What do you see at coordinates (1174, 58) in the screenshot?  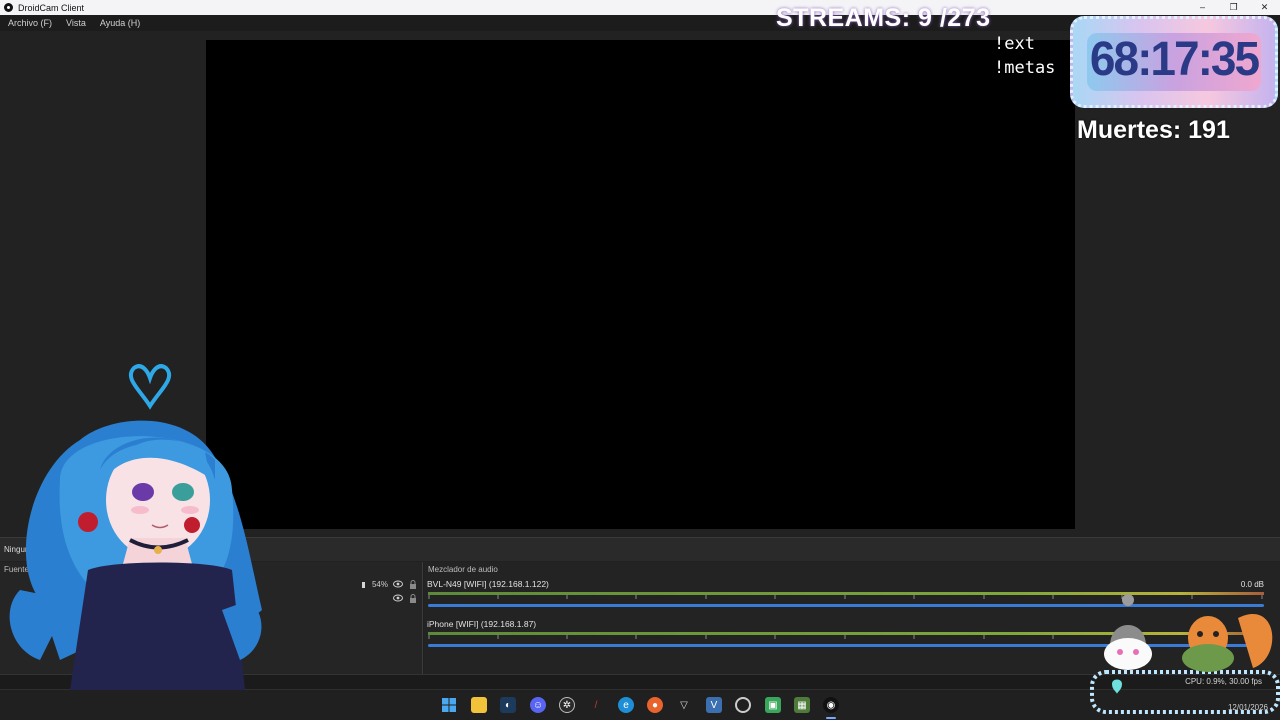 I see `stream-timer: 68:17:35` at bounding box center [1174, 58].